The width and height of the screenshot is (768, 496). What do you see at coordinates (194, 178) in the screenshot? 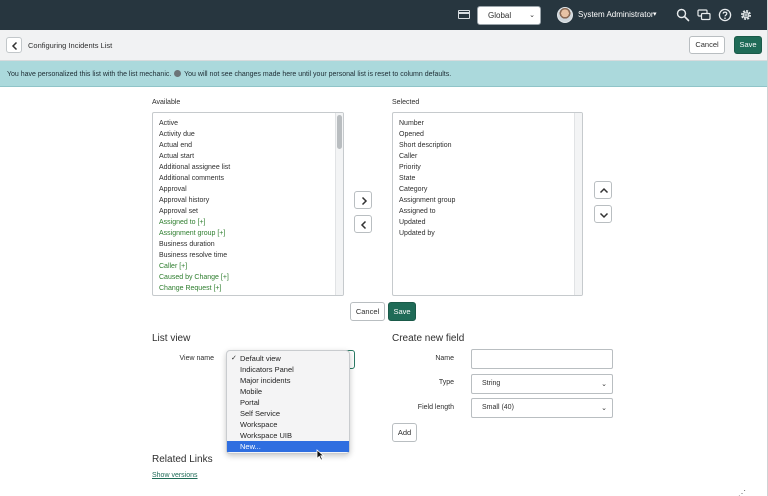
I see `available-list-item: Additional comments` at bounding box center [194, 178].